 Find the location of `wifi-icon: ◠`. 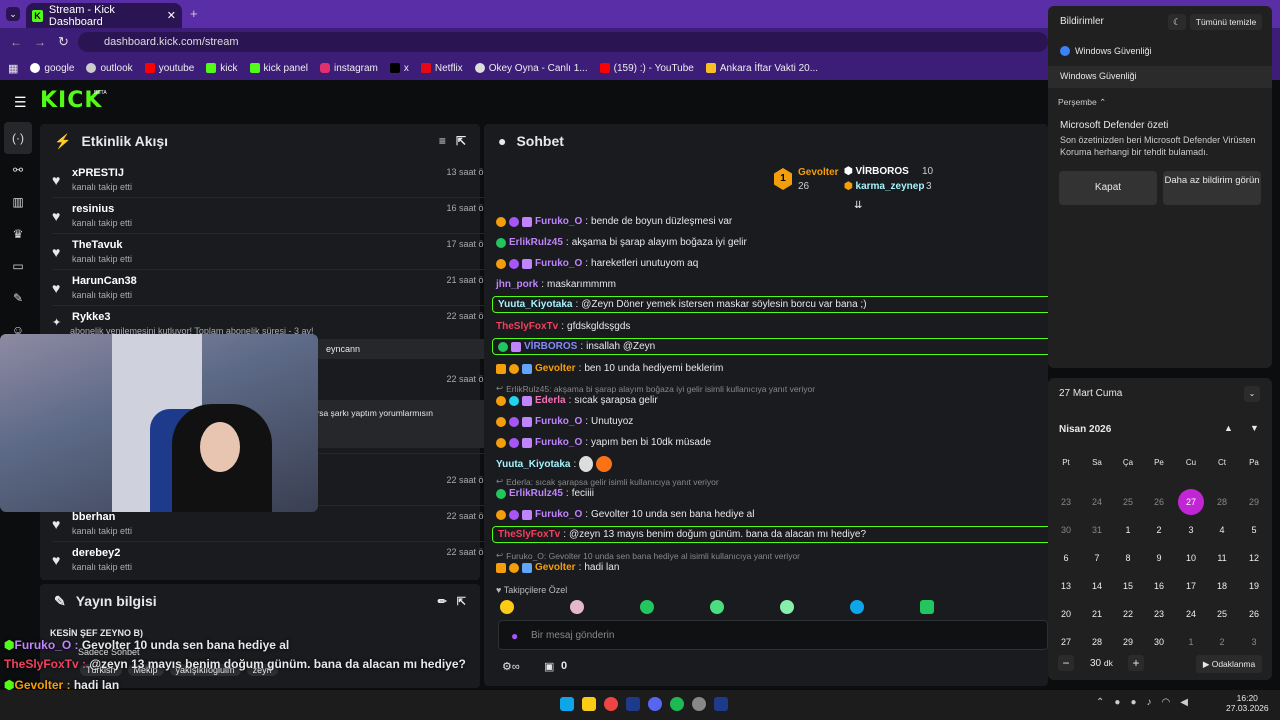

wifi-icon: ◠ is located at coordinates (1165, 702).